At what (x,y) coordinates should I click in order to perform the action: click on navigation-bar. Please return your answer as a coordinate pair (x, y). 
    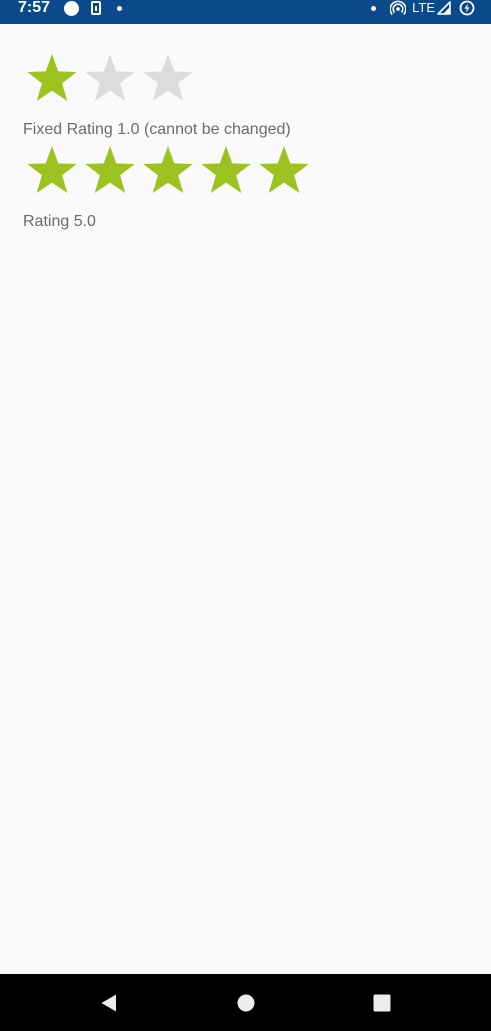
    Looking at the image, I should click on (245, 1002).